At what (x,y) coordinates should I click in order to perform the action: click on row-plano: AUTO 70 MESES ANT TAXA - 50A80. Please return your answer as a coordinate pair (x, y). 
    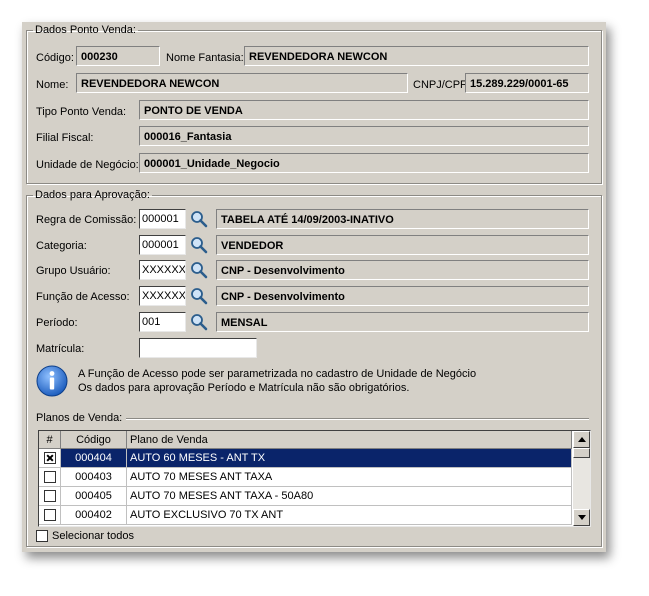
    Looking at the image, I should click on (349, 496).